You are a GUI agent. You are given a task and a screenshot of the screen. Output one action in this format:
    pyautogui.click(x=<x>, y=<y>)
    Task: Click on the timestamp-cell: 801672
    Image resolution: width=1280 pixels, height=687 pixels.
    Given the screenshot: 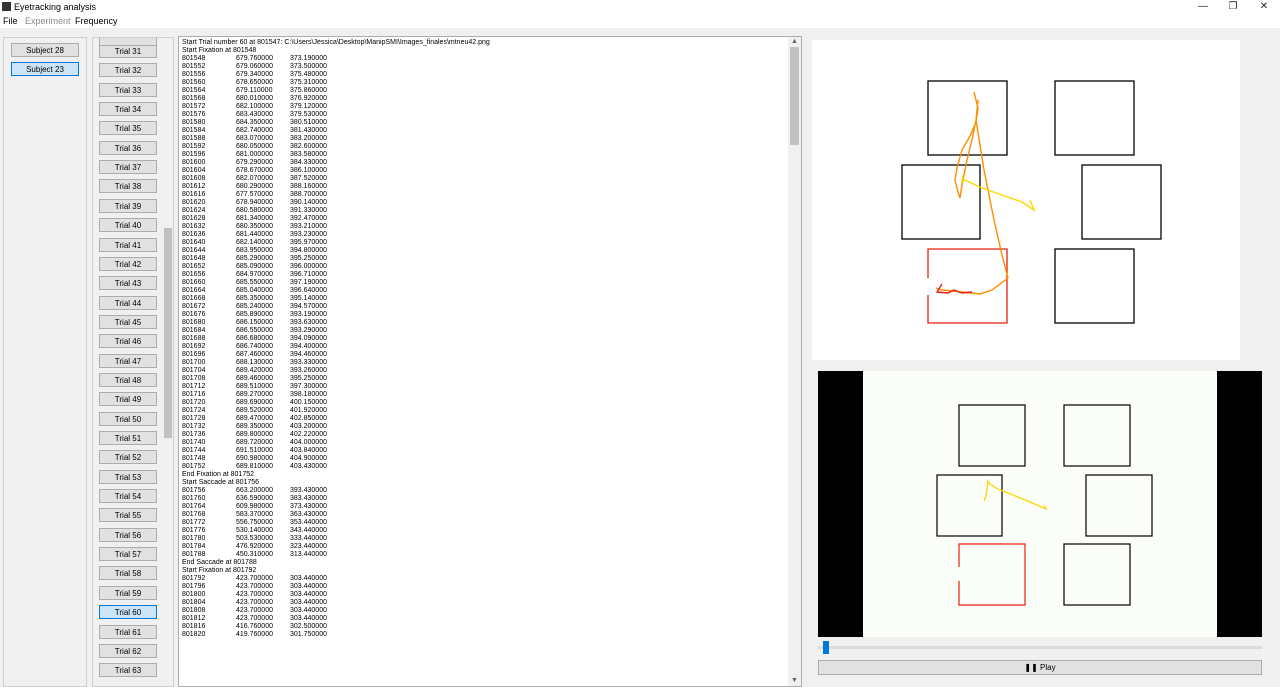 What is the action you would take?
    pyautogui.click(x=194, y=306)
    